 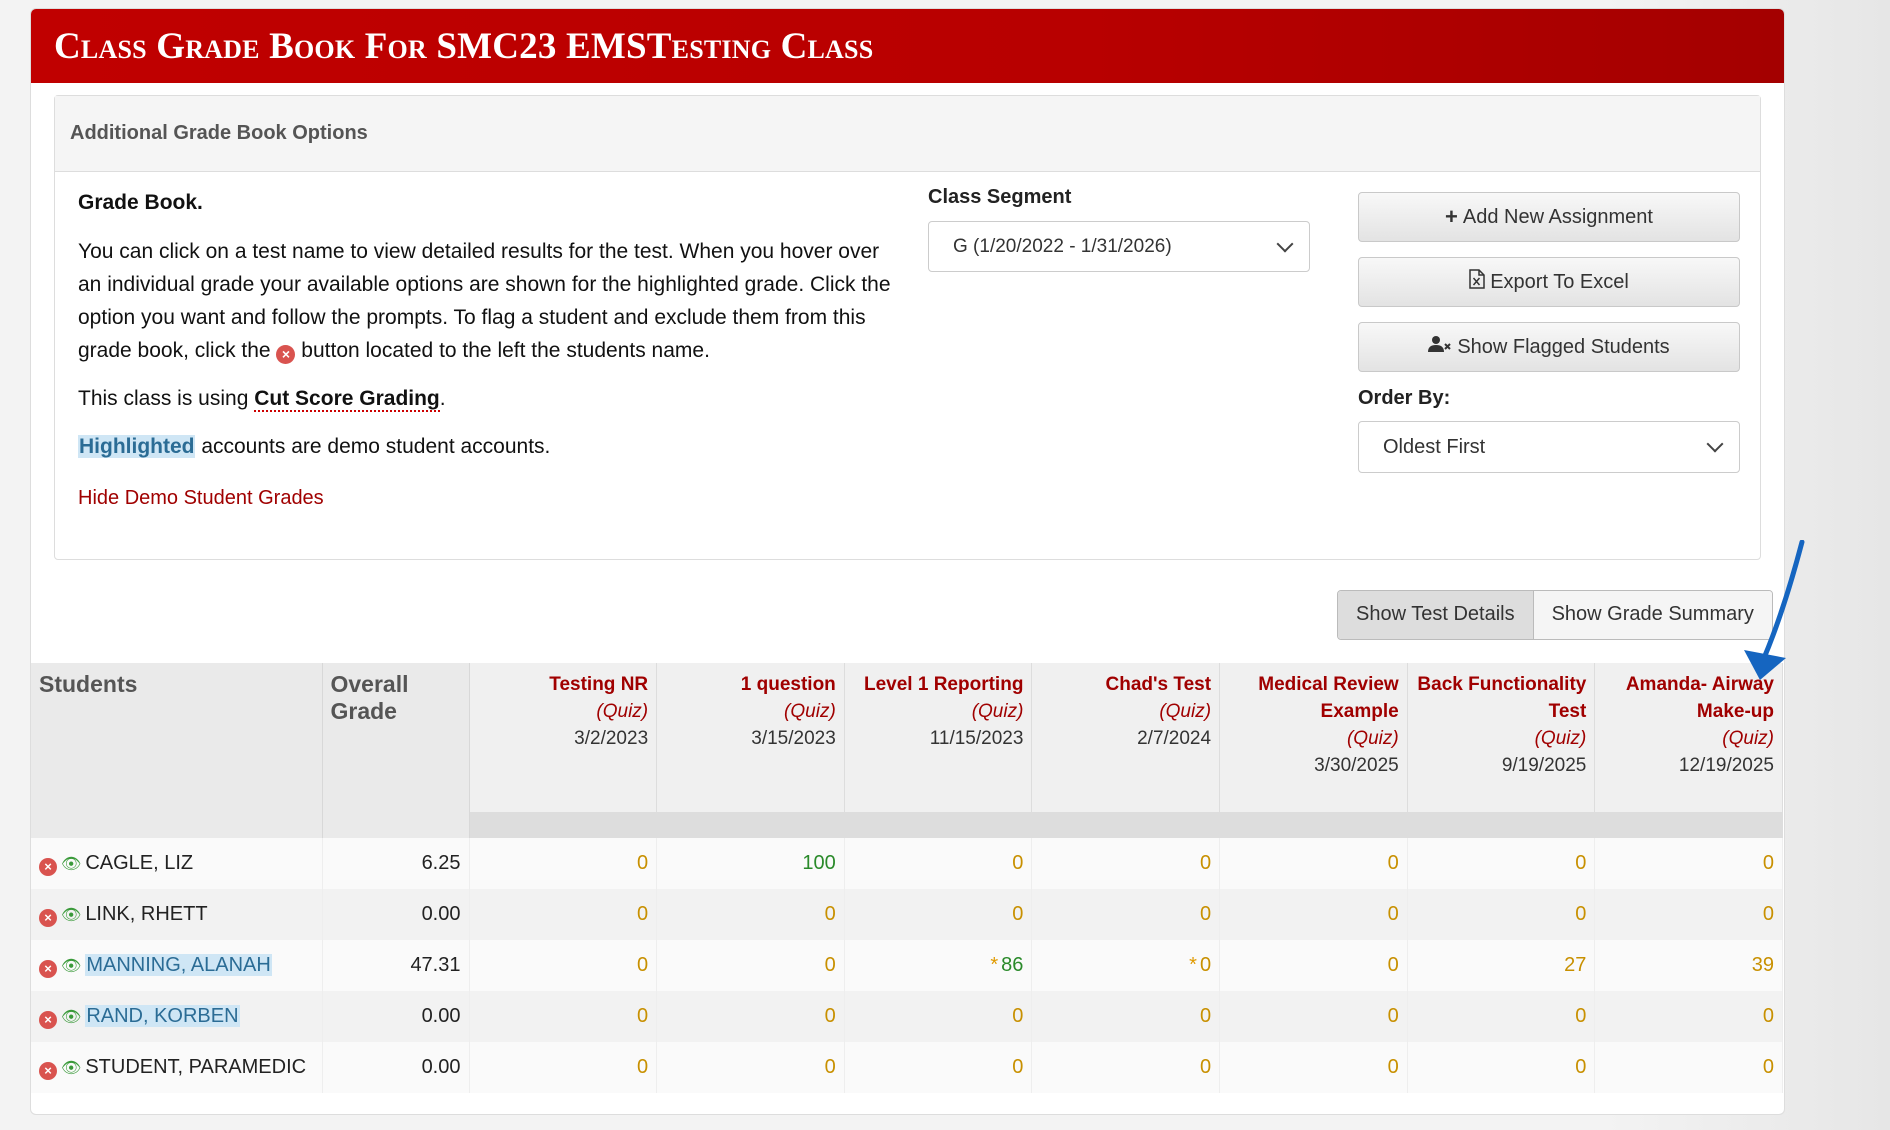 What do you see at coordinates (938, 965) in the screenshot?
I see `grade-cell: * 86` at bounding box center [938, 965].